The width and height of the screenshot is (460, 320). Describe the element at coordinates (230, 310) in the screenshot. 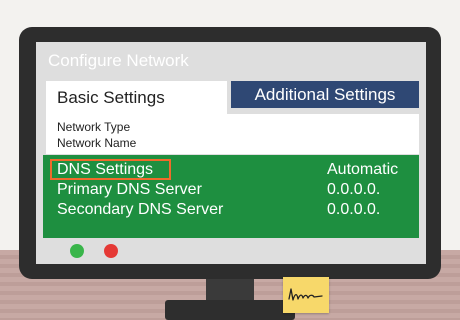

I see `monitor-stand-base` at that location.